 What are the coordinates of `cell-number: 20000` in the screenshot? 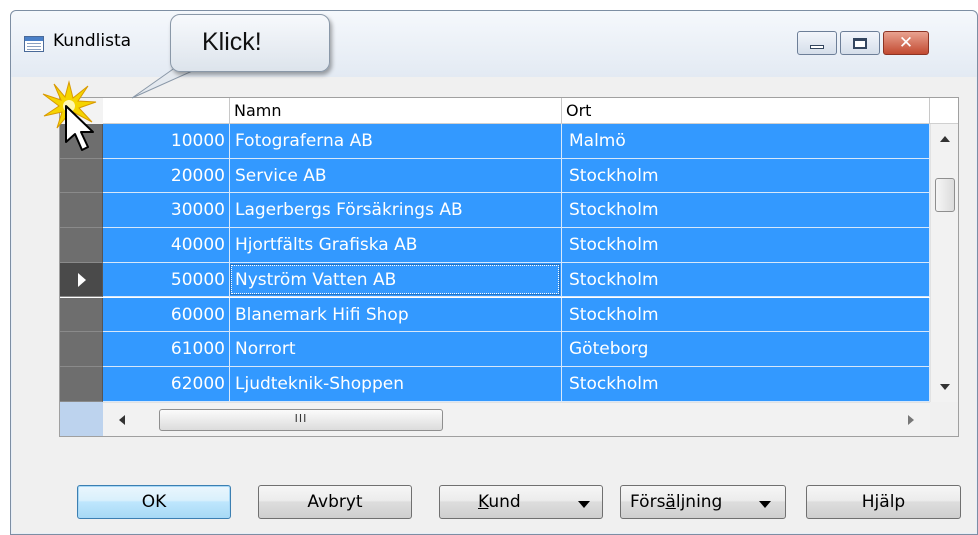 It's located at (166, 176).